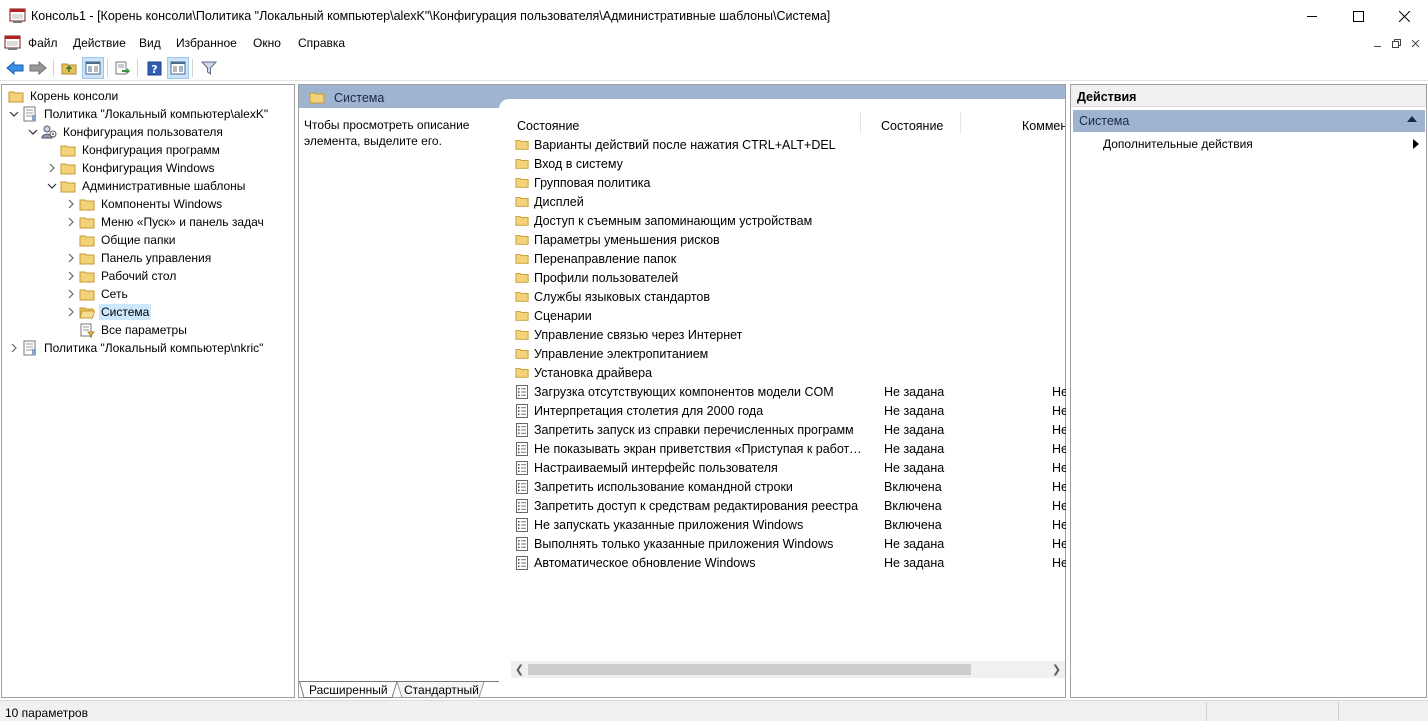 The image size is (1428, 721). Describe the element at coordinates (1043, 126) in the screenshot. I see `column-header-comment: Коммен` at that location.